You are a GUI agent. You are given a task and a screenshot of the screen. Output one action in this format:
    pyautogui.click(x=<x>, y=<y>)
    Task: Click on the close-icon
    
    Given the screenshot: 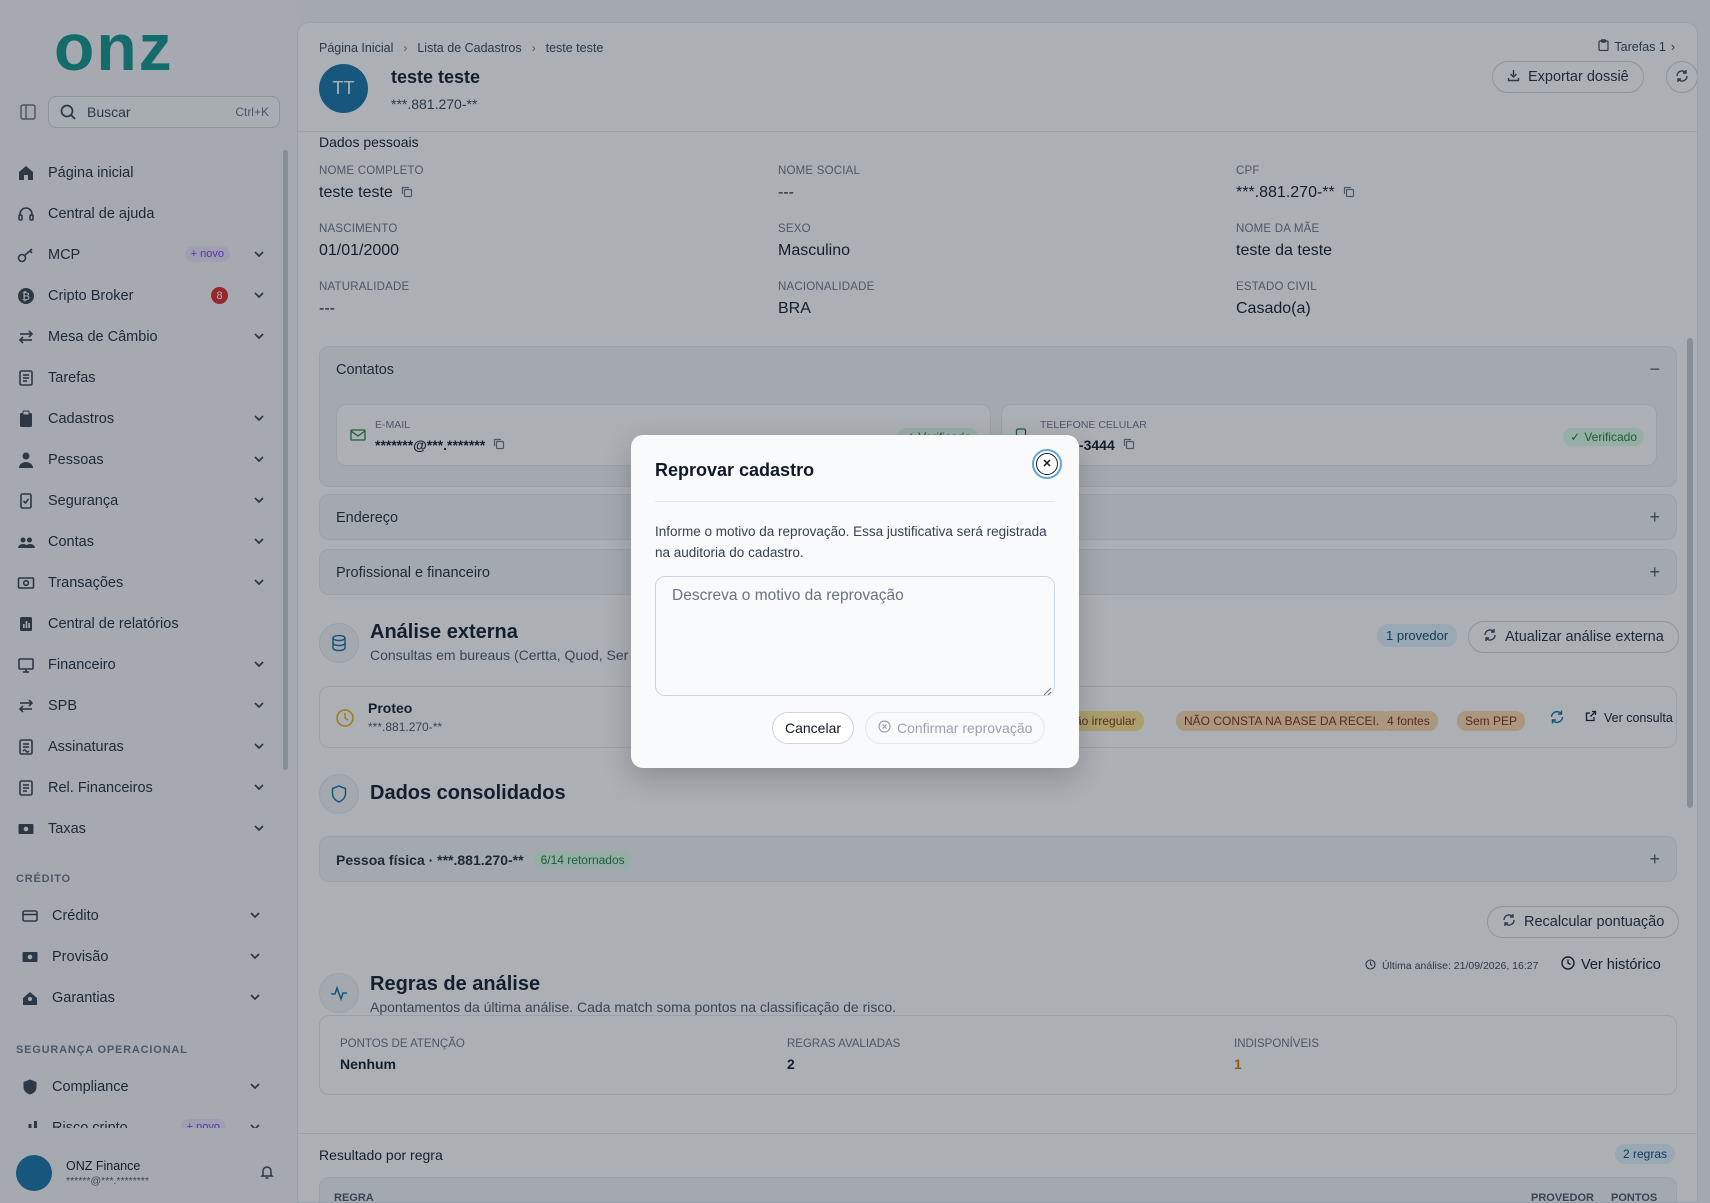 What is the action you would take?
    pyautogui.click(x=1047, y=464)
    